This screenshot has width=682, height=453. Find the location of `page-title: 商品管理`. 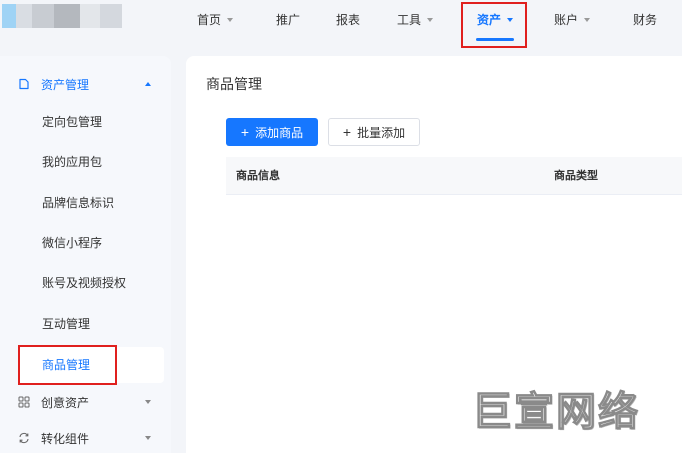

page-title: 商品管理 is located at coordinates (234, 84).